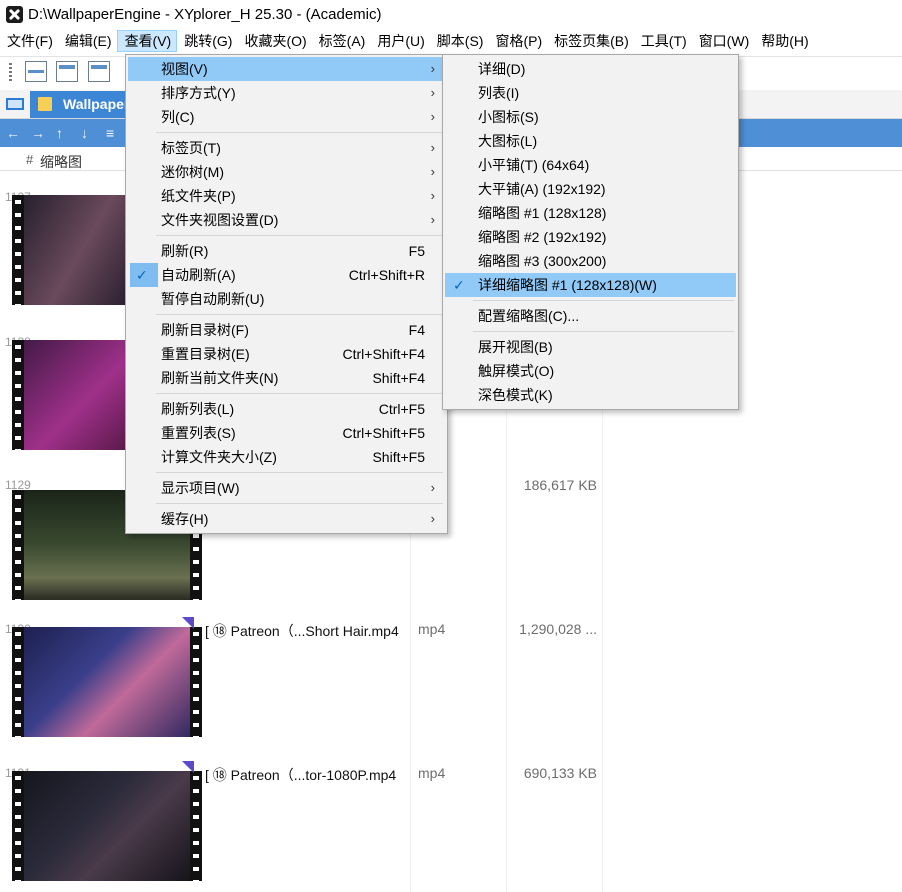 The image size is (902, 892). I want to click on view-option-large-tiles: 大平铺(A) (192x192), so click(590, 189).